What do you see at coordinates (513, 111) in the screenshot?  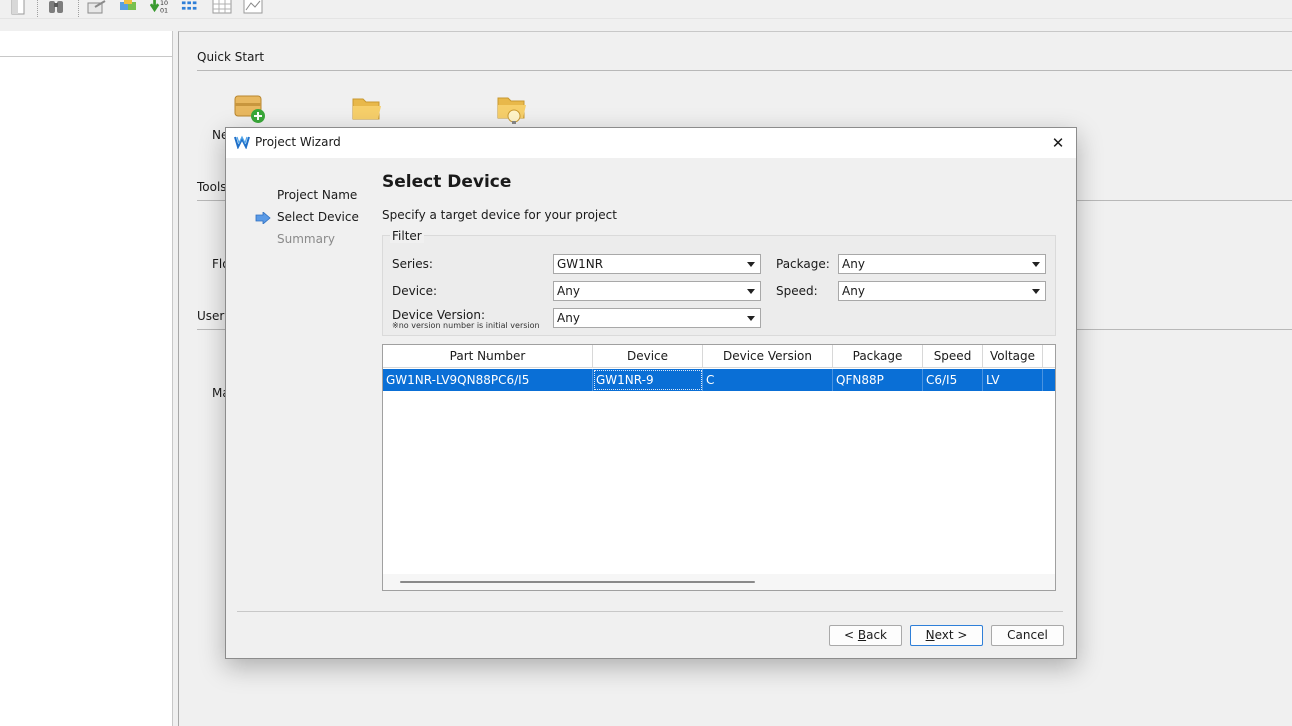 I see `open-example-icon` at bounding box center [513, 111].